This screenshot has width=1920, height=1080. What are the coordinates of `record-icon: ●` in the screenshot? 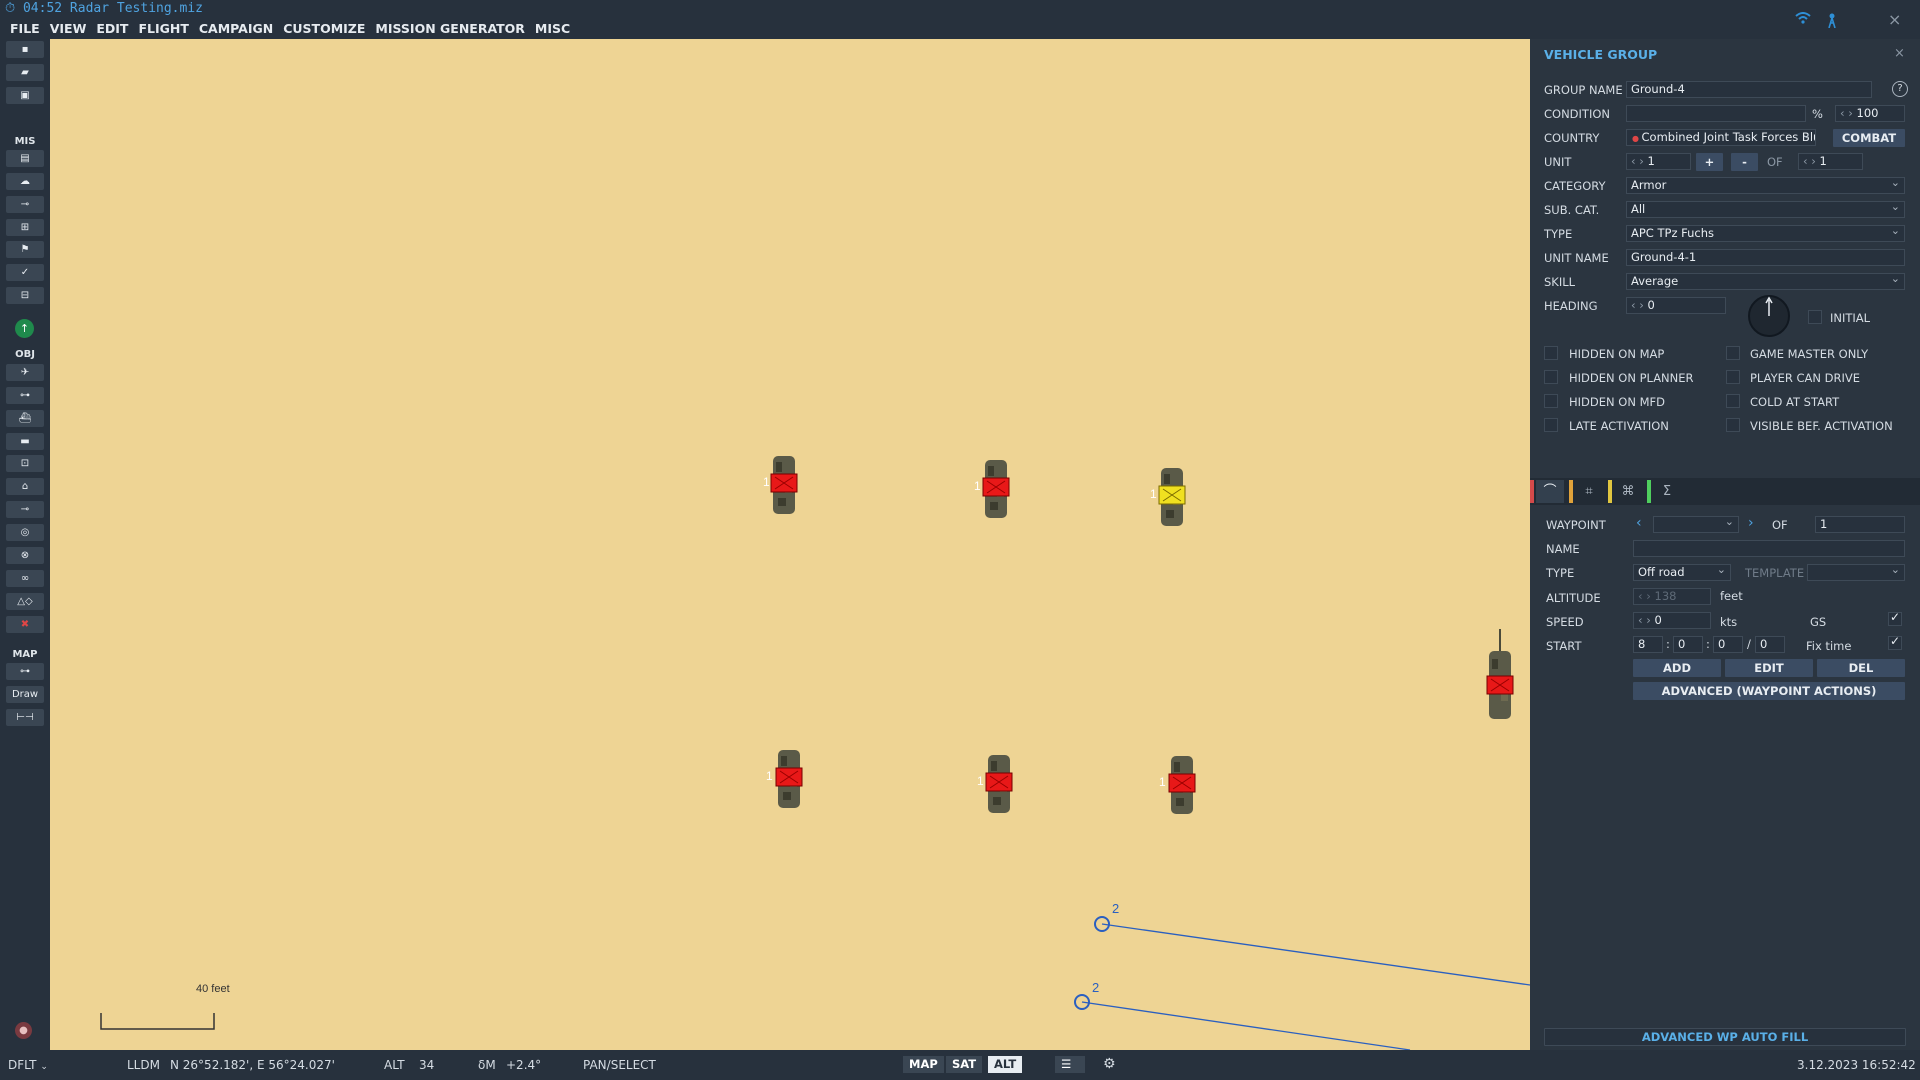 It's located at (23, 1030).